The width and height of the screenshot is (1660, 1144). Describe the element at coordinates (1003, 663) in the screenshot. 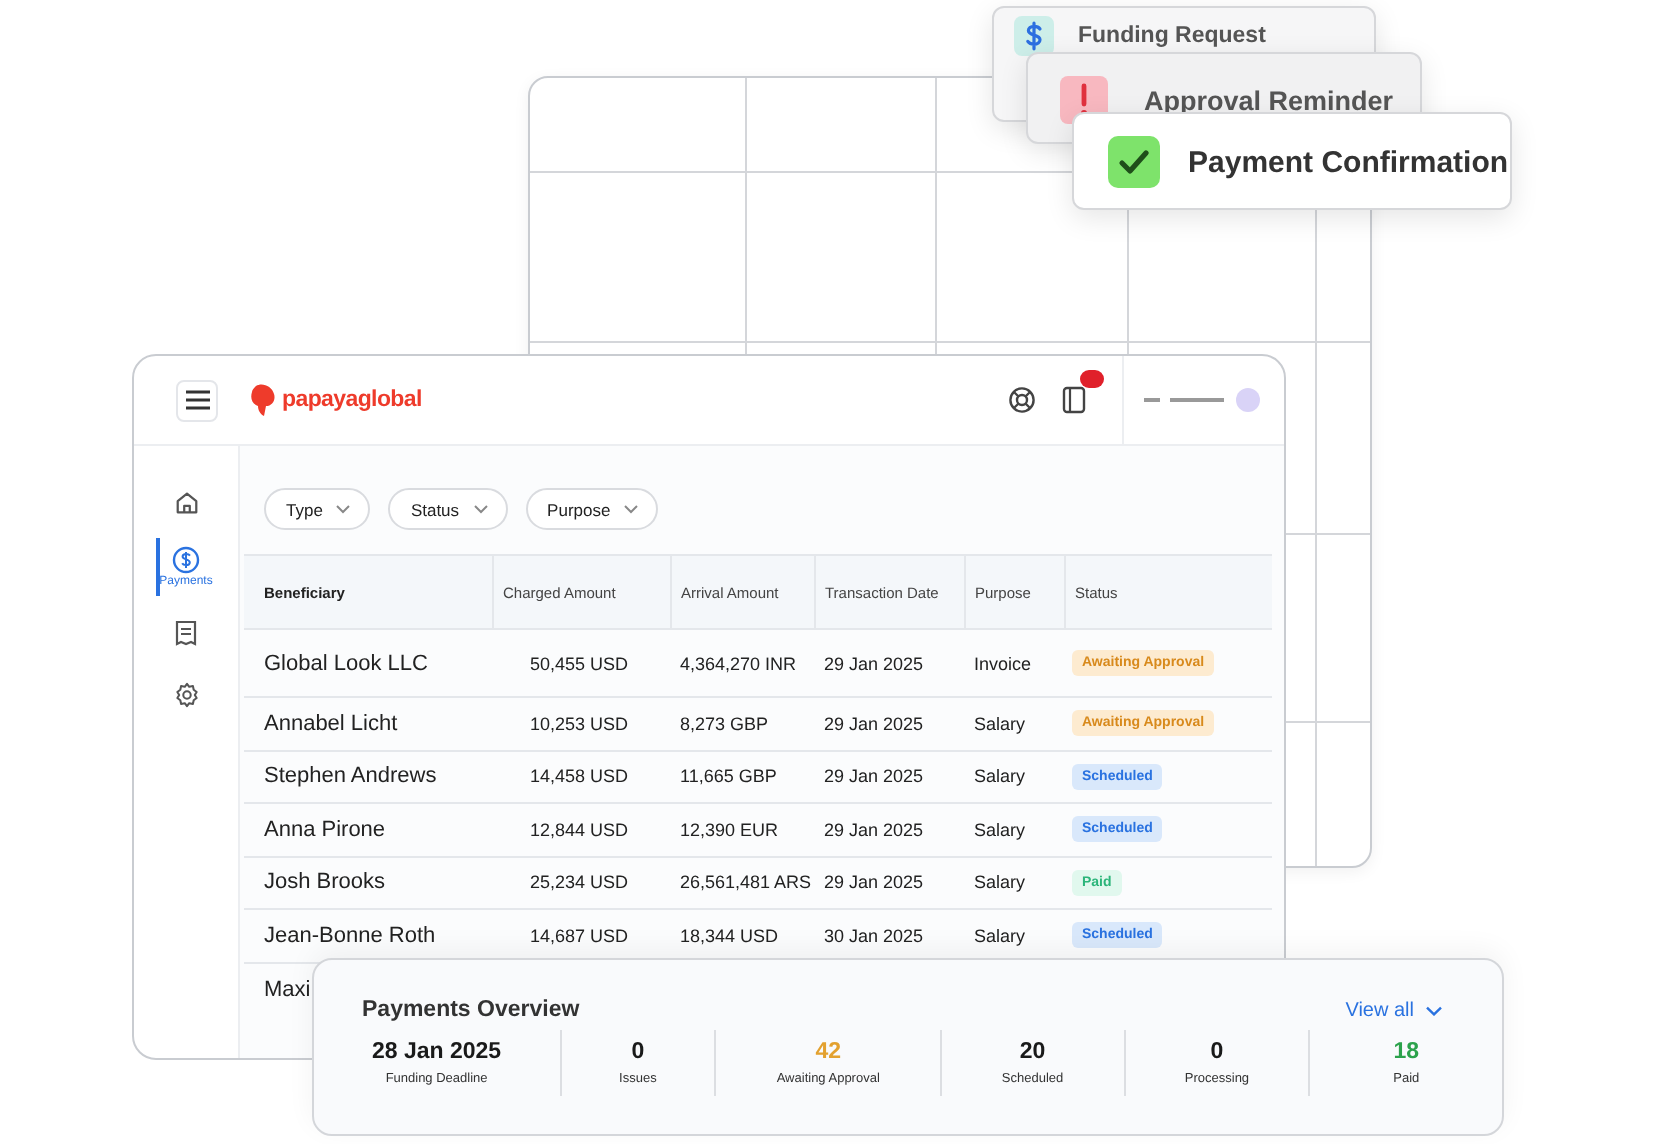

I see `table-cell: Invoice` at that location.